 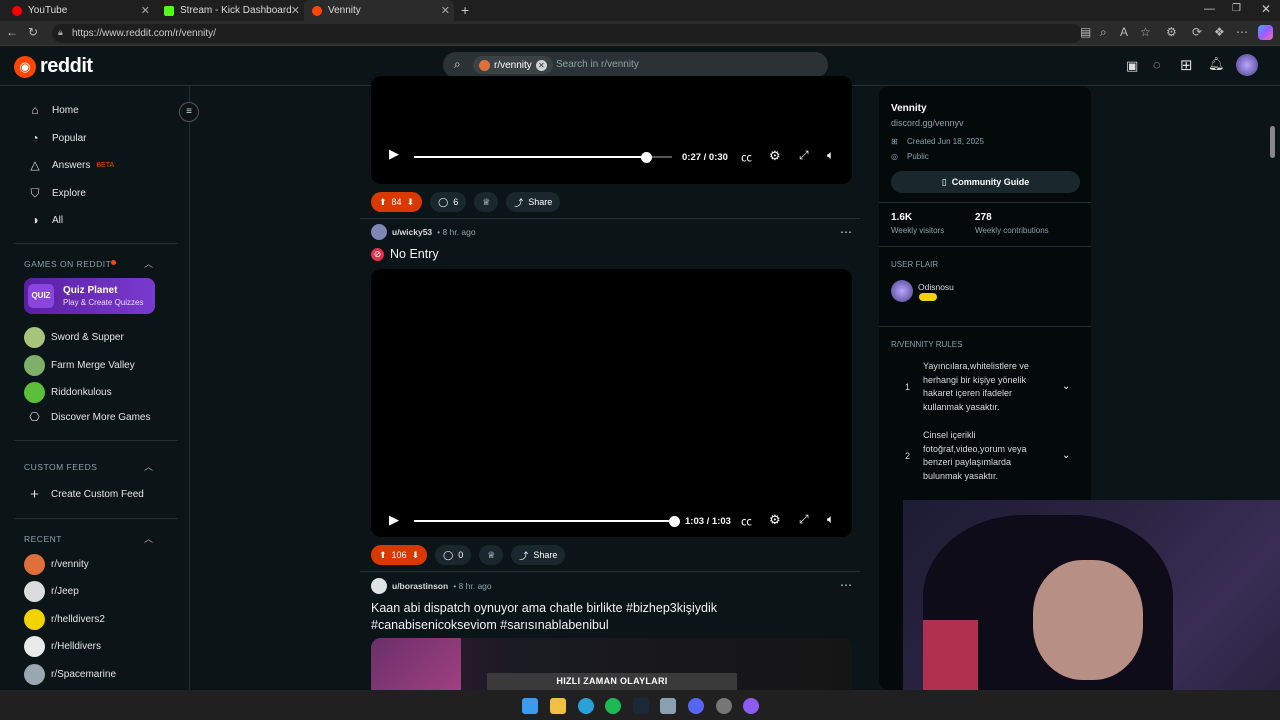 What do you see at coordinates (420, 586) in the screenshot?
I see `post-author: u/borastinson` at bounding box center [420, 586].